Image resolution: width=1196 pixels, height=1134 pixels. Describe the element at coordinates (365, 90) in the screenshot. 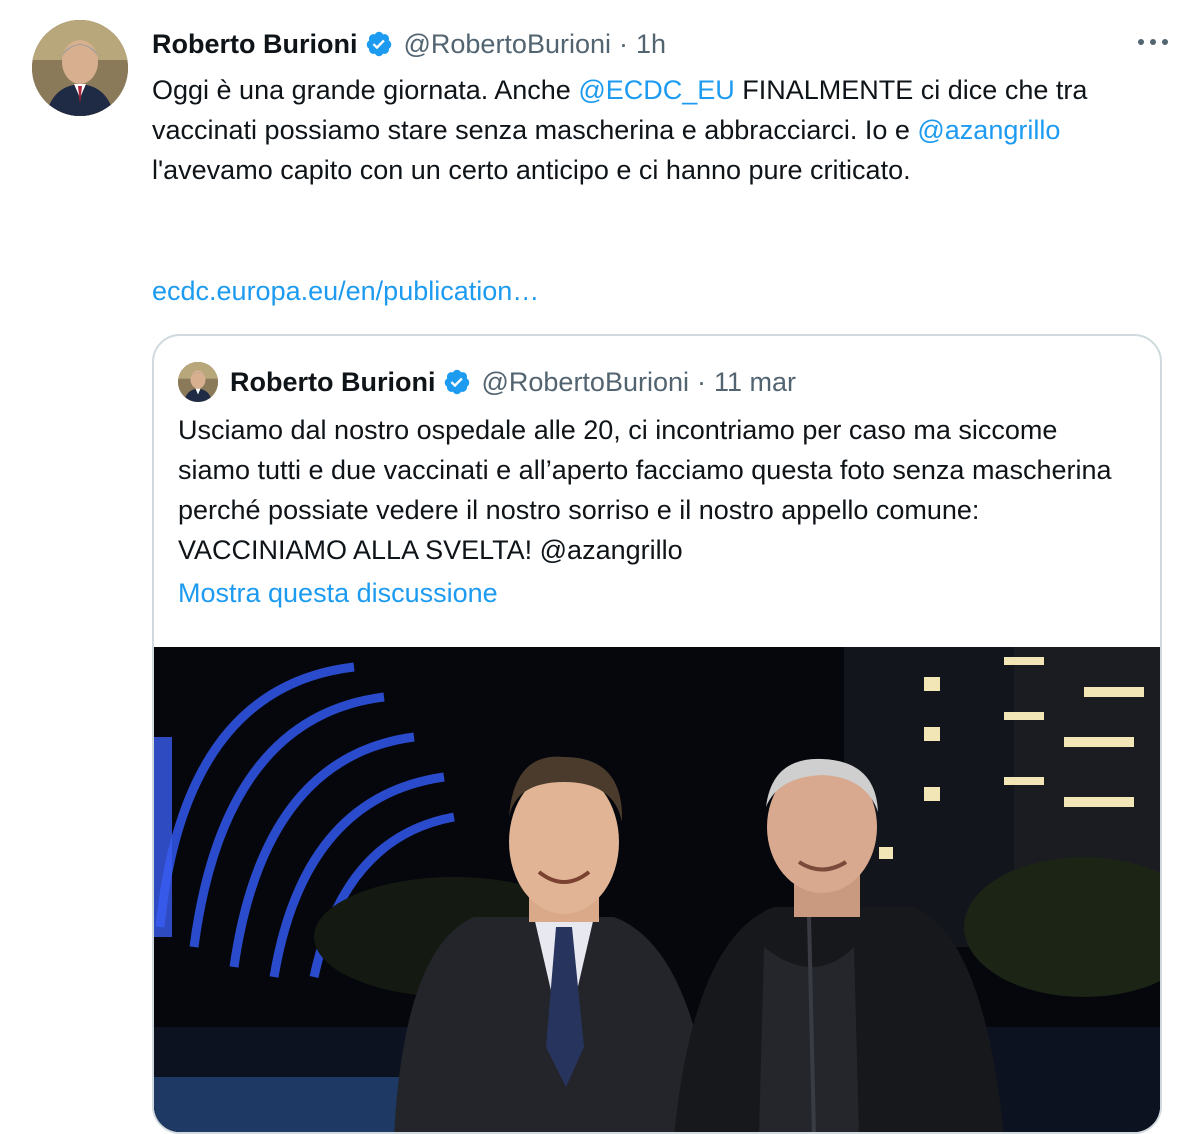

I see `tweet-text-segment: Oggi è una grande giornata. Anche` at that location.